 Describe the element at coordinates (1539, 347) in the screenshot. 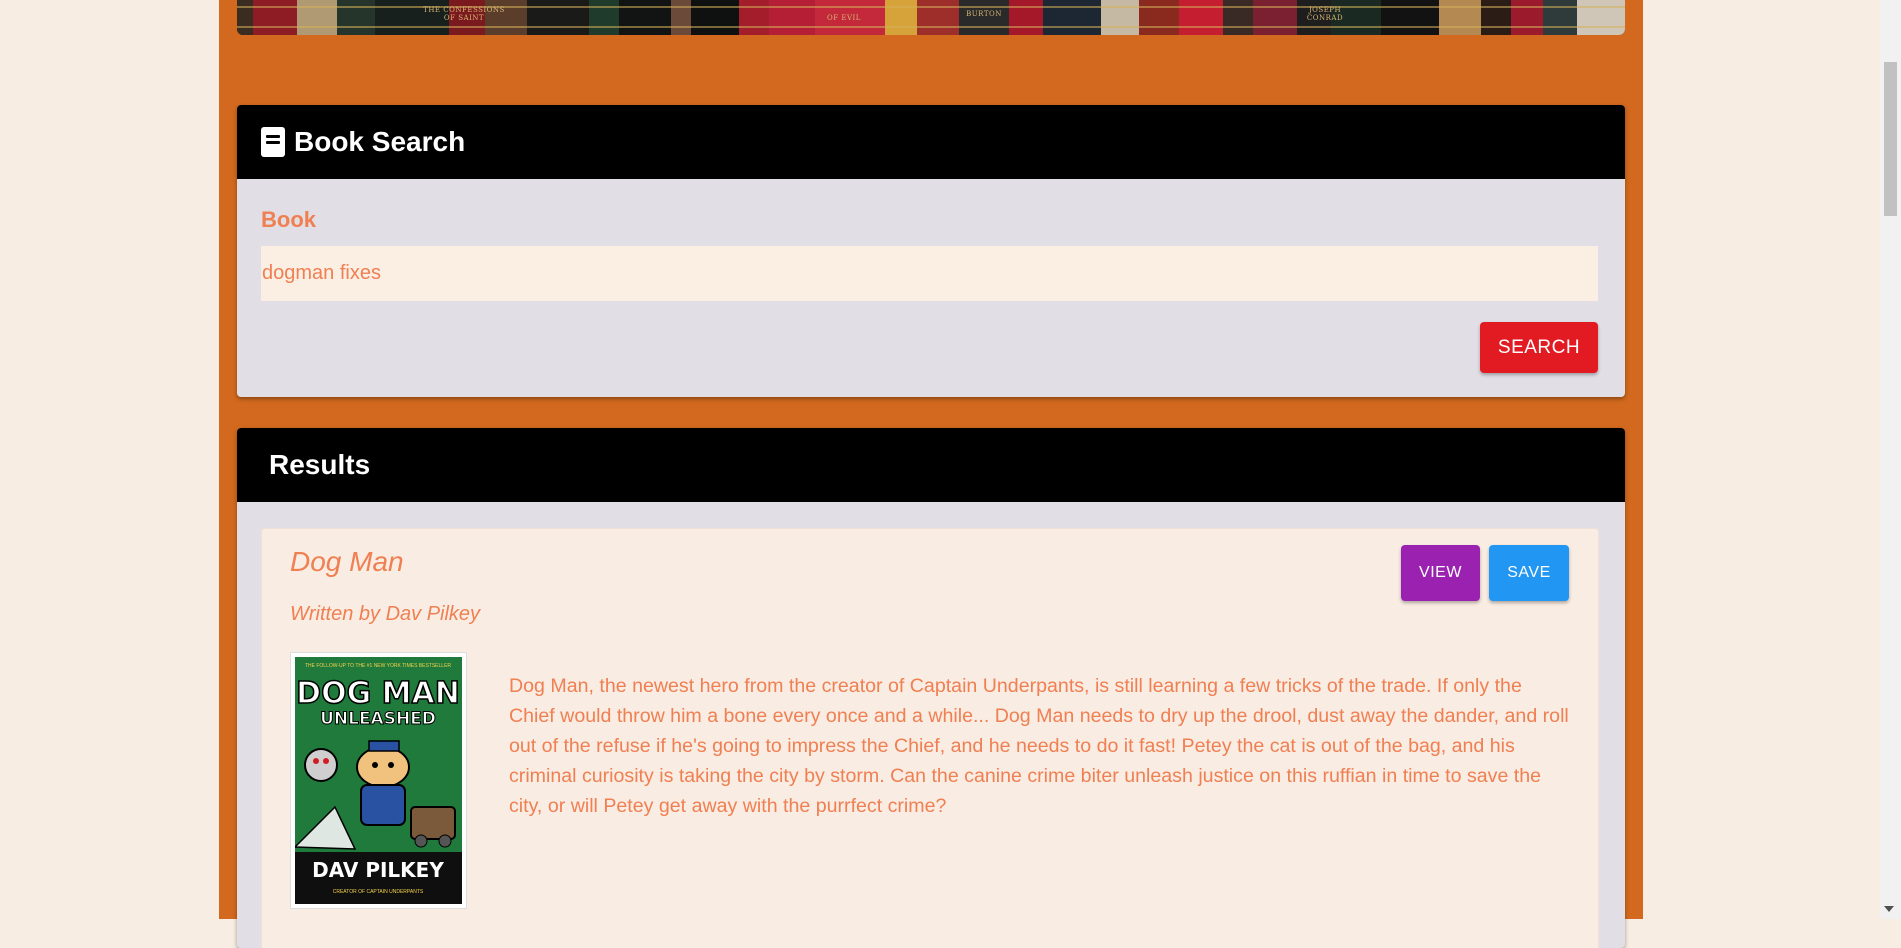

I see `search-button: SEARCH` at that location.